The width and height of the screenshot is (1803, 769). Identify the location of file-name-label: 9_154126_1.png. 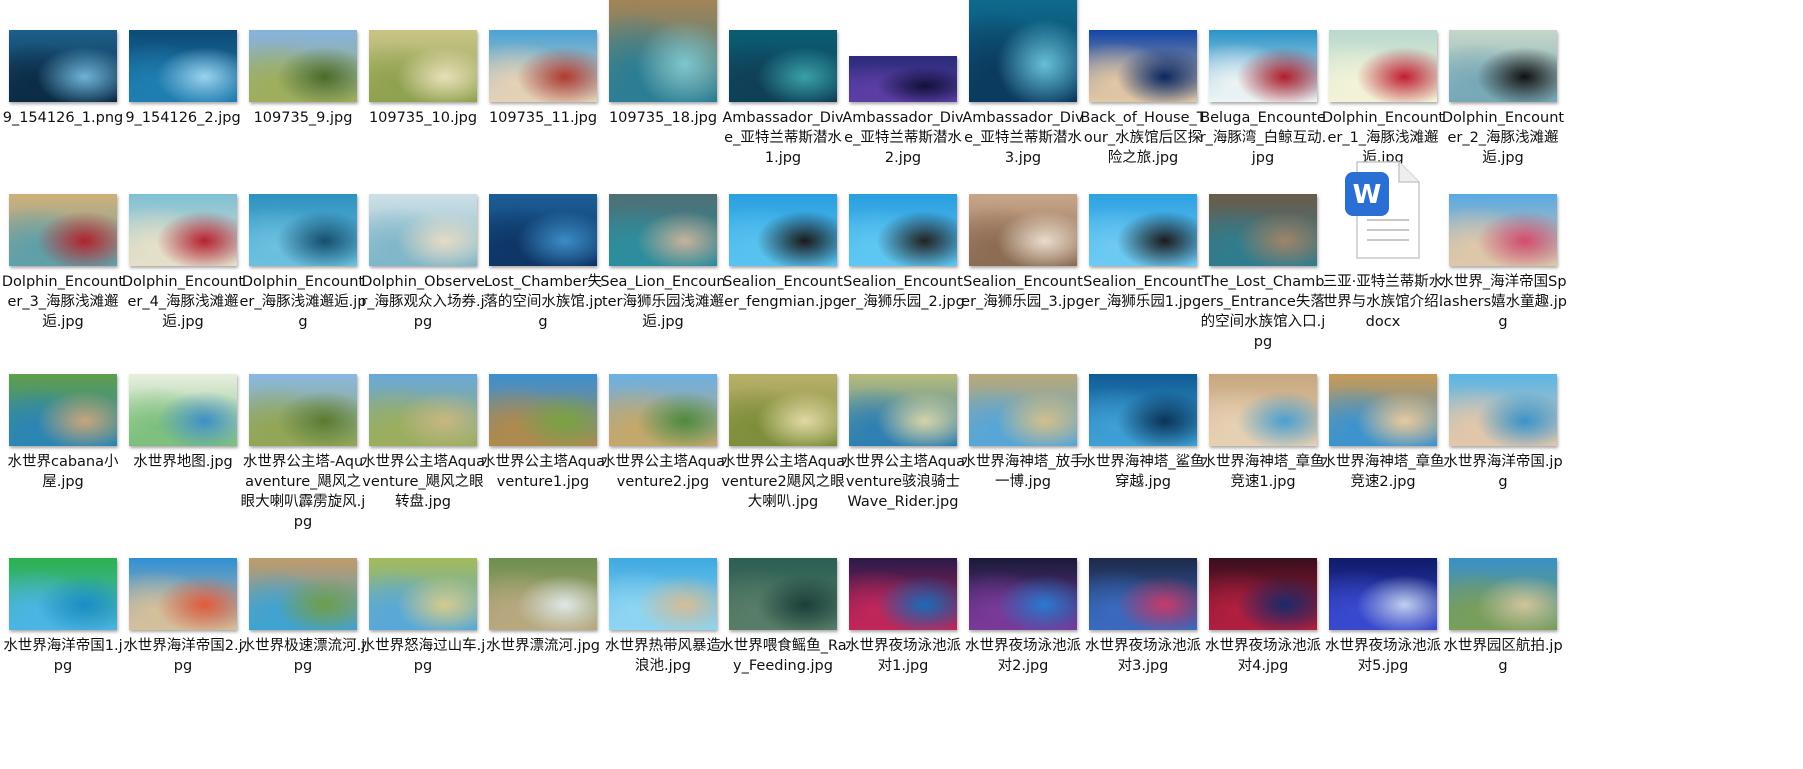
(63, 118).